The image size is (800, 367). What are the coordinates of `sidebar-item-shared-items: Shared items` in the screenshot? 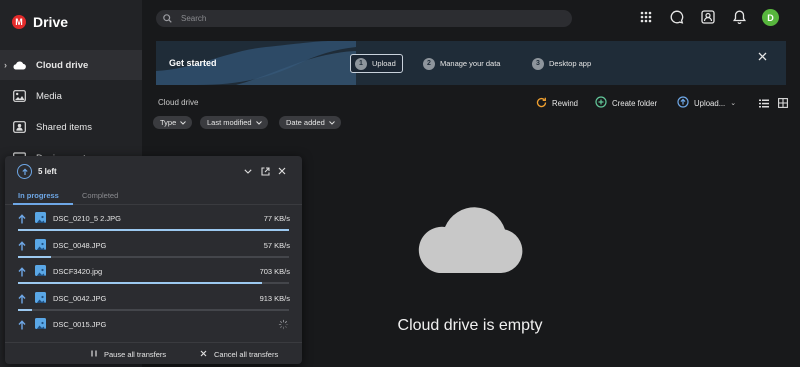 It's located at (71, 127).